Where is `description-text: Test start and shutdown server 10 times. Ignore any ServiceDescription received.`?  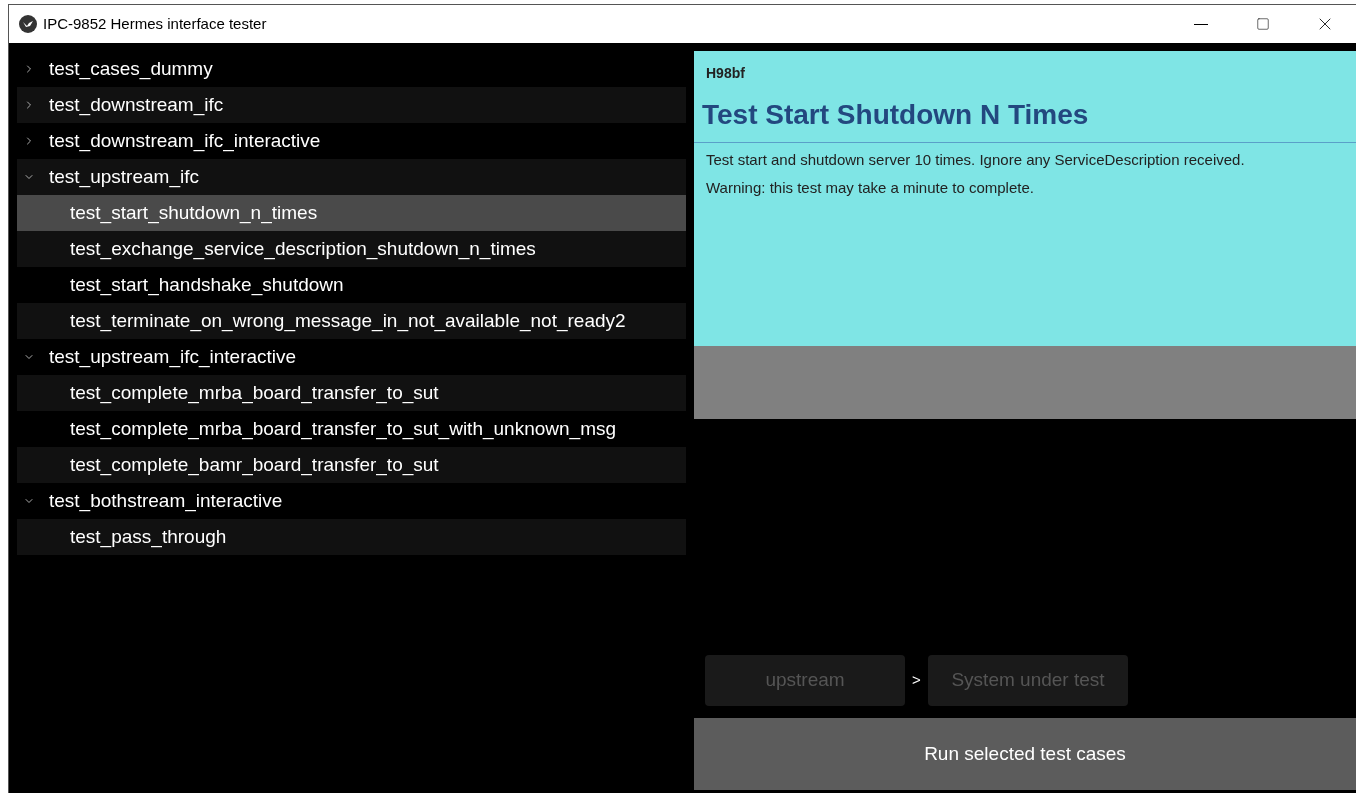
description-text: Test start and shutdown server 10 times. Ignore any ServiceDescription received. is located at coordinates (975, 160).